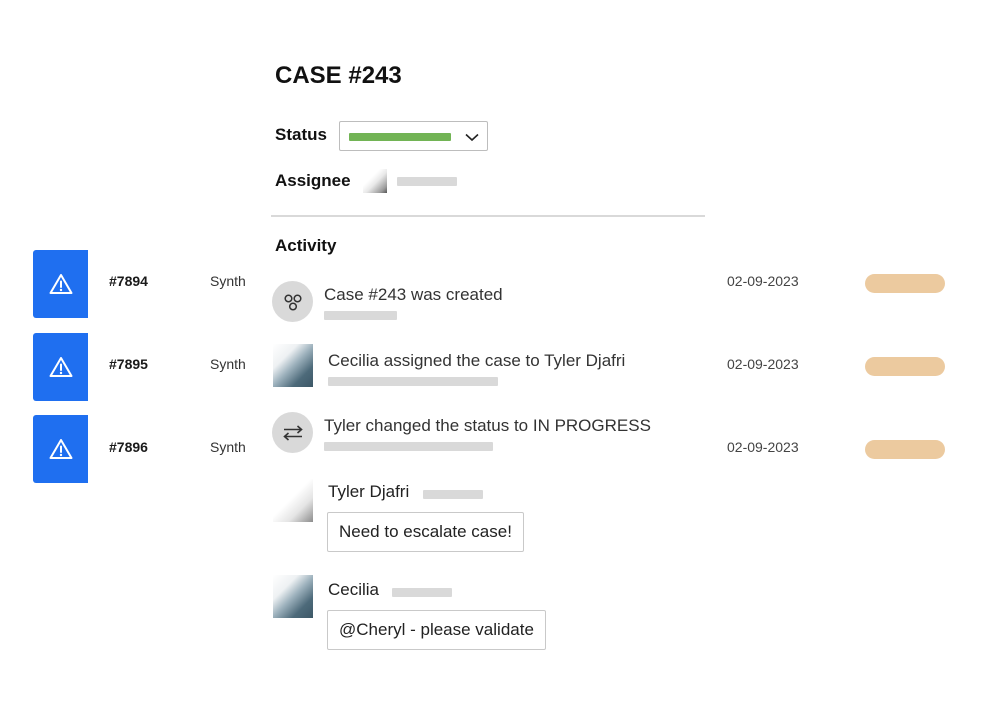 This screenshot has height=717, width=1005. I want to click on assignee-label: Assignee, so click(313, 180).